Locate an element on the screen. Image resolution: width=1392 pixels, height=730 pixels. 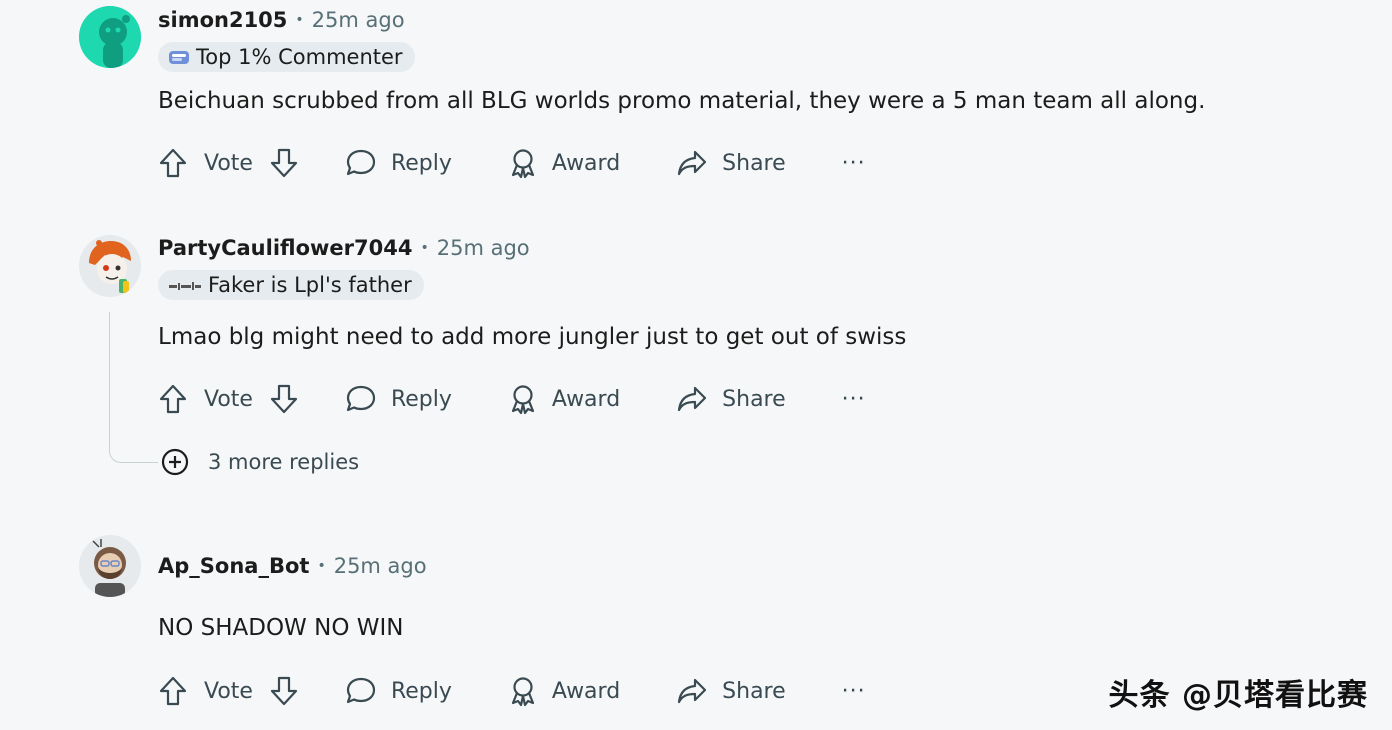
user-flair: Top 1% Commenter is located at coordinates (286, 57).